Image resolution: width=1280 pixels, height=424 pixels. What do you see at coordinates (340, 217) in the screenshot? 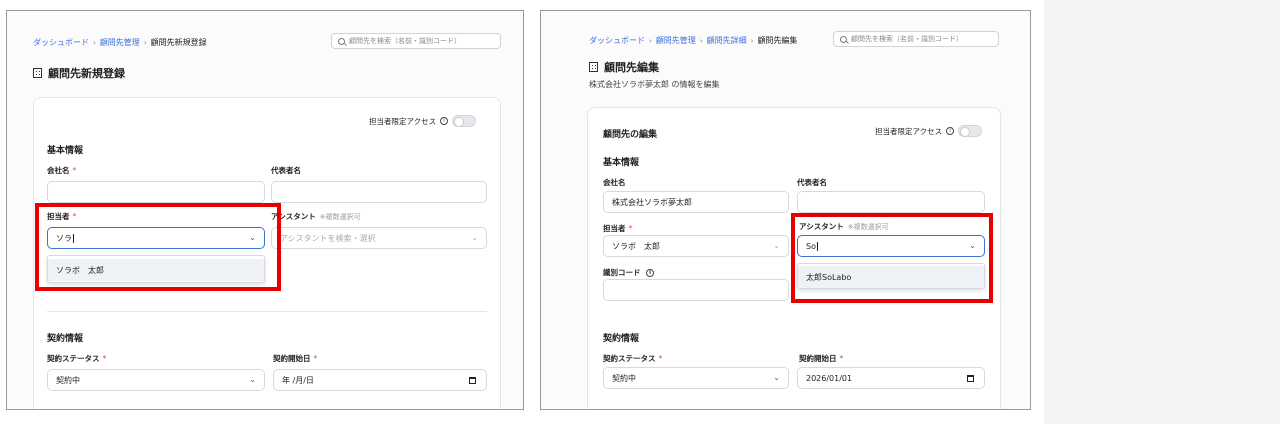
I see `assistant-note: ※複数選択可` at bounding box center [340, 217].